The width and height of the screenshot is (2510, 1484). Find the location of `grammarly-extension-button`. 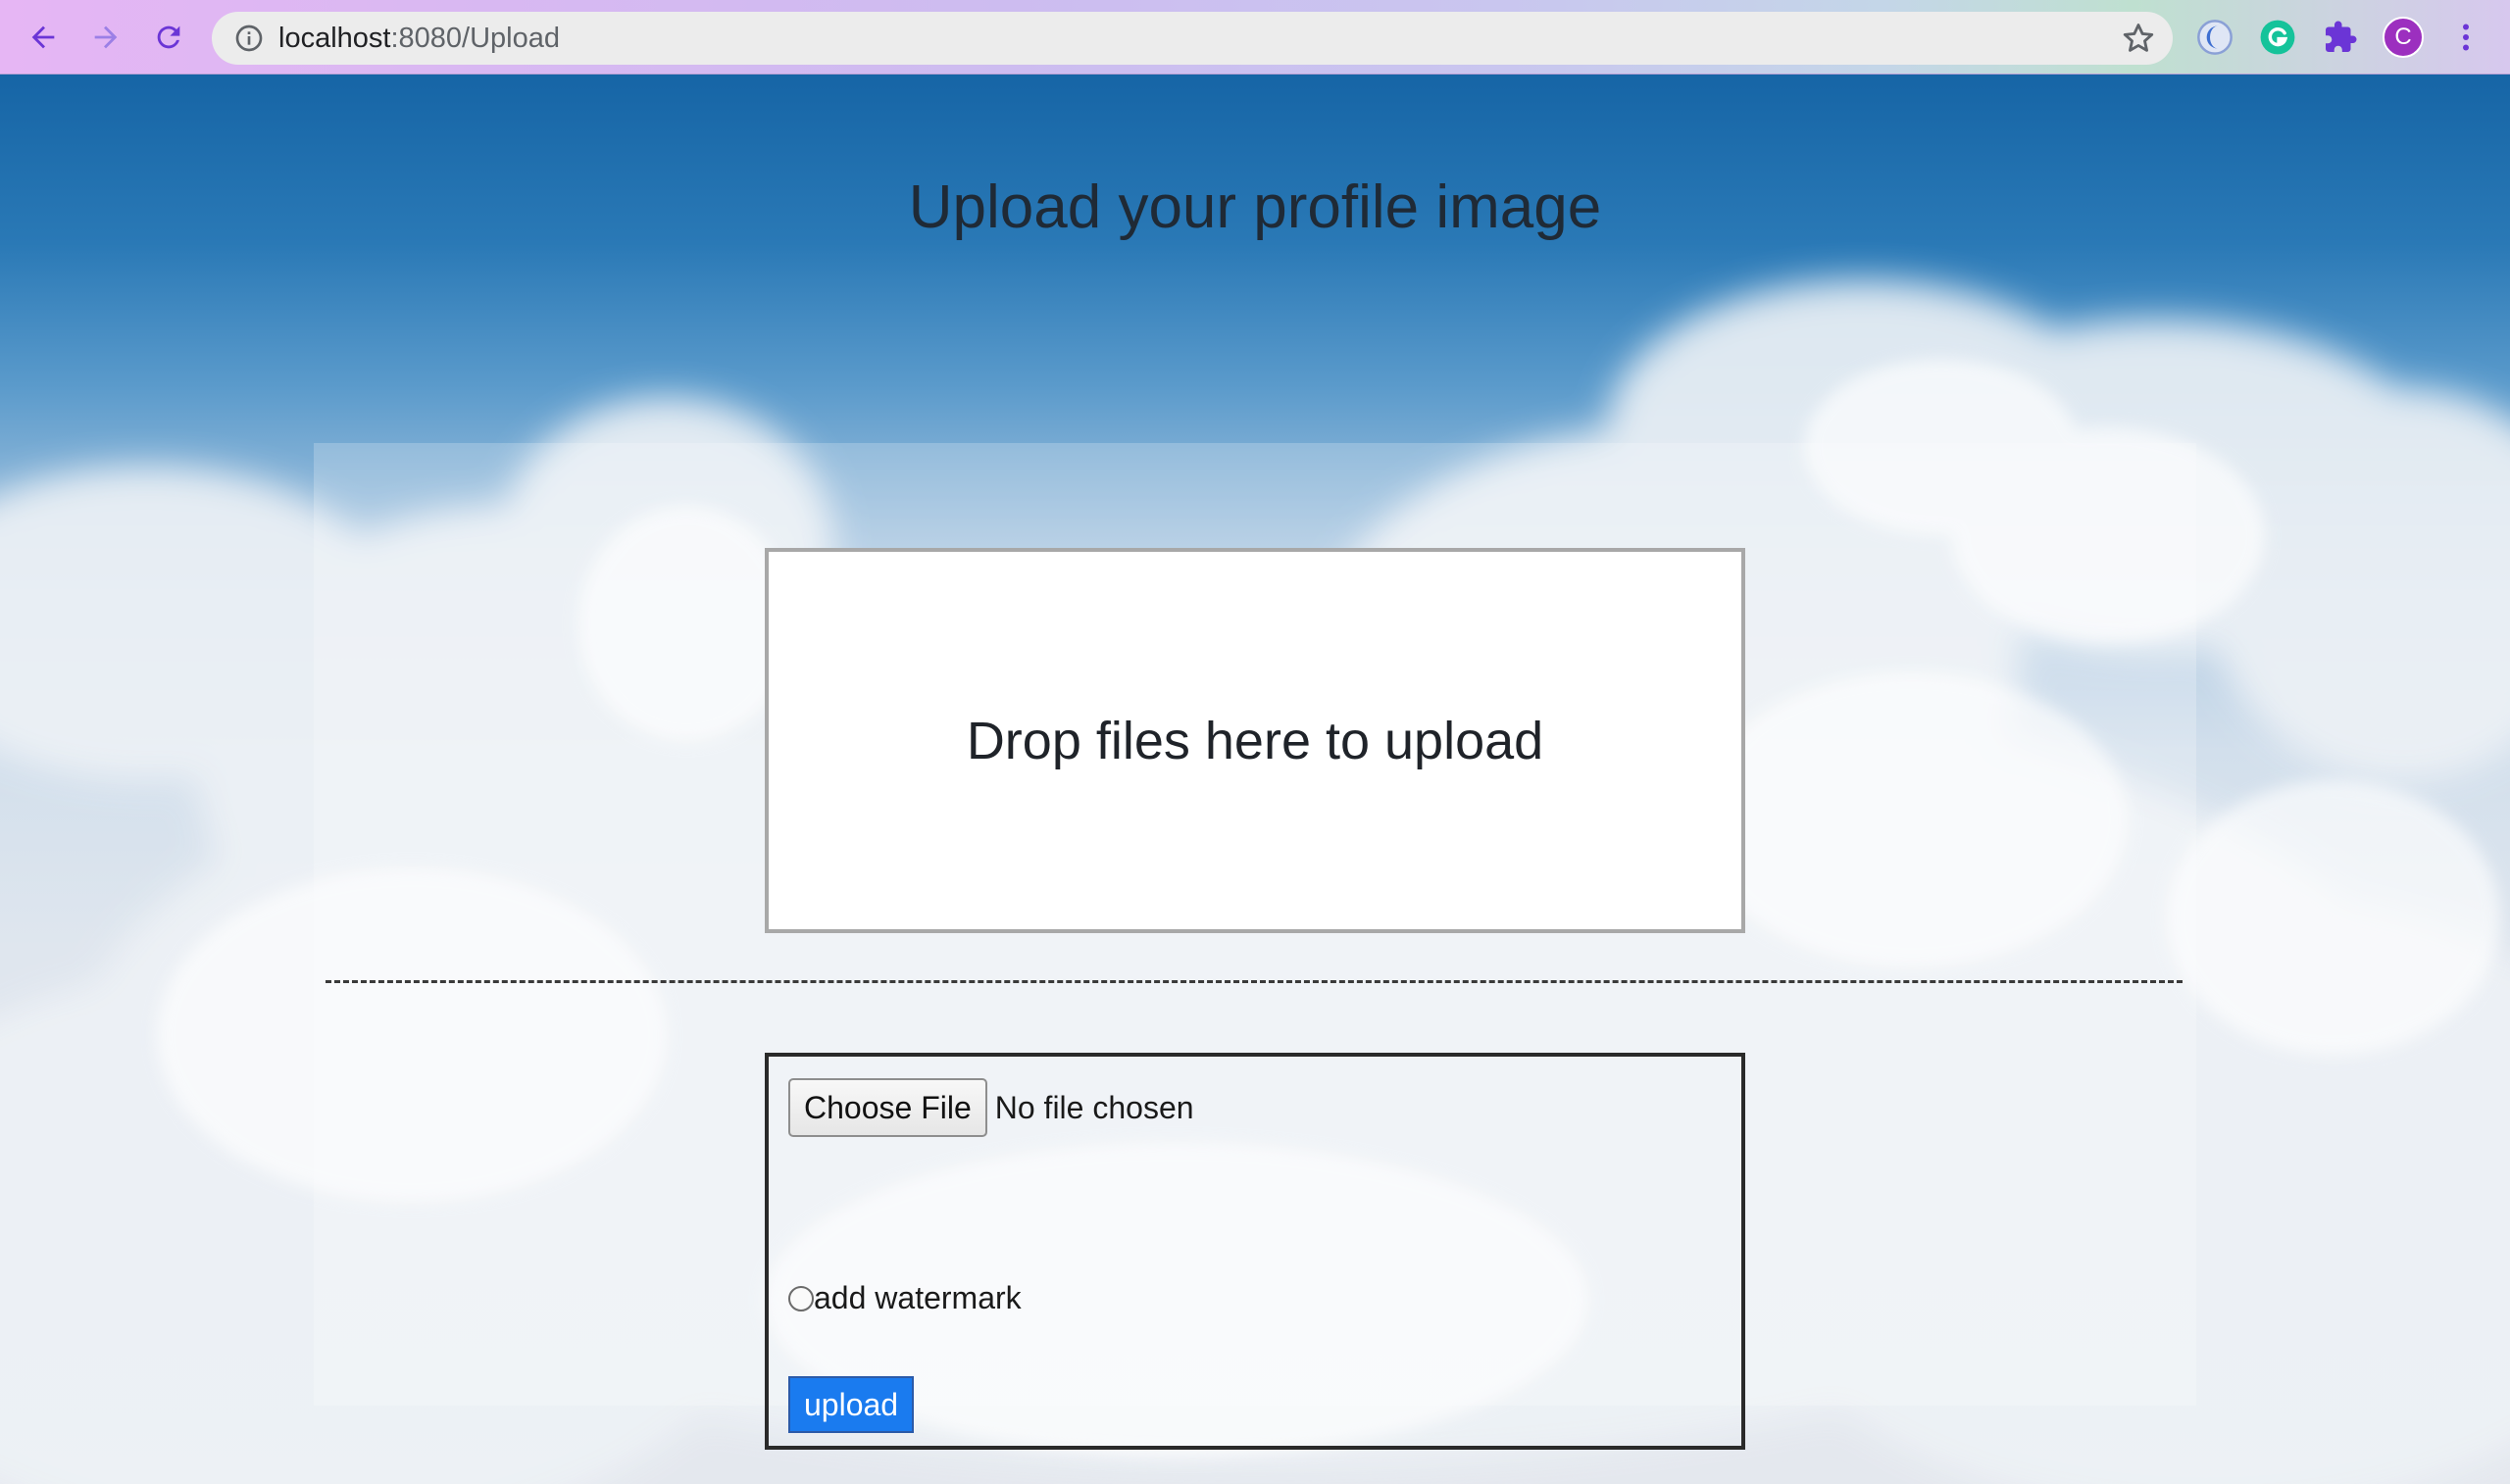

grammarly-extension-button is located at coordinates (2277, 38).